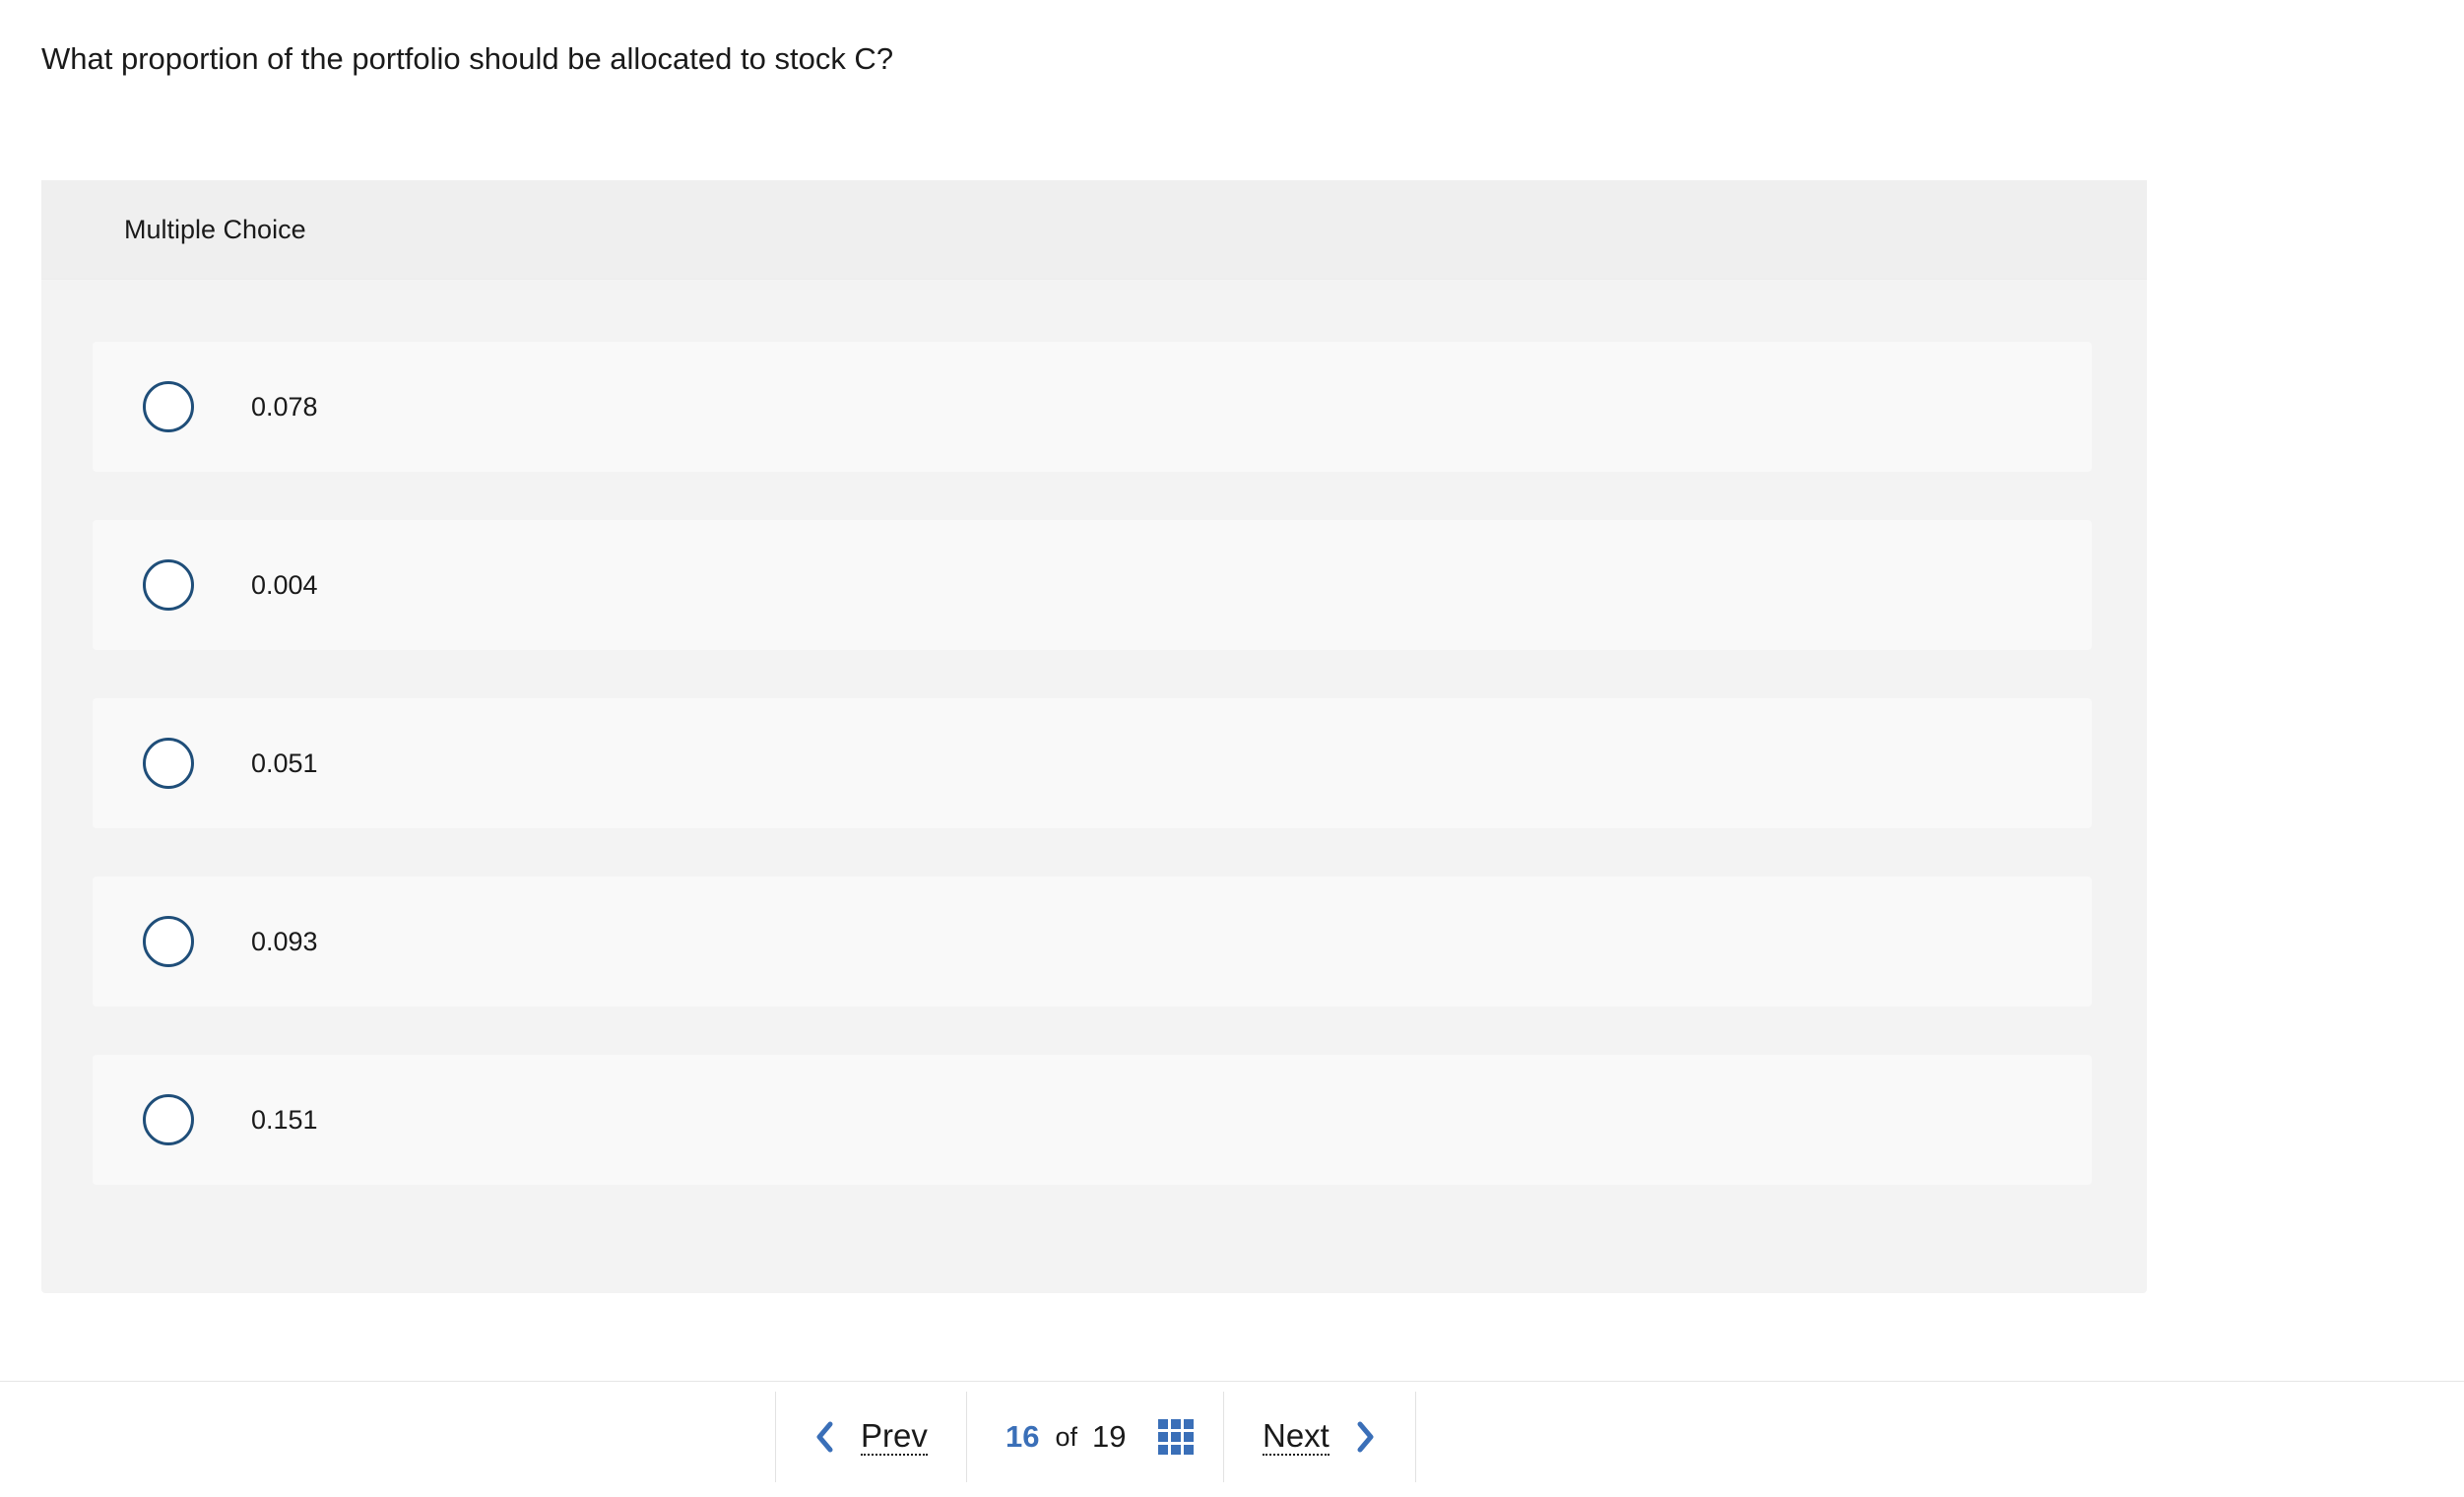 The height and width of the screenshot is (1497, 2464). I want to click on answer-option: 0.051, so click(1092, 763).